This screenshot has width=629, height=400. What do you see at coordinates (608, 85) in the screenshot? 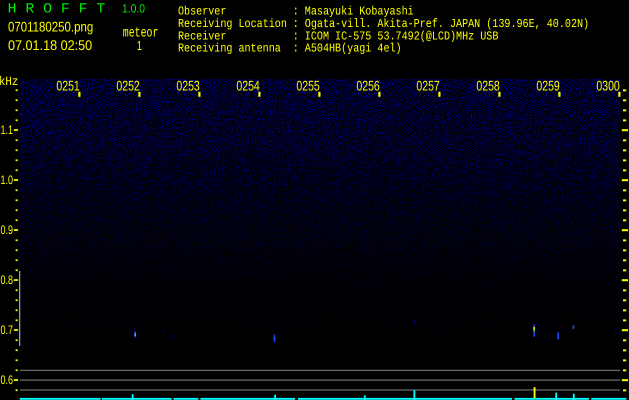
I see `svg-text: 0300` at bounding box center [608, 85].